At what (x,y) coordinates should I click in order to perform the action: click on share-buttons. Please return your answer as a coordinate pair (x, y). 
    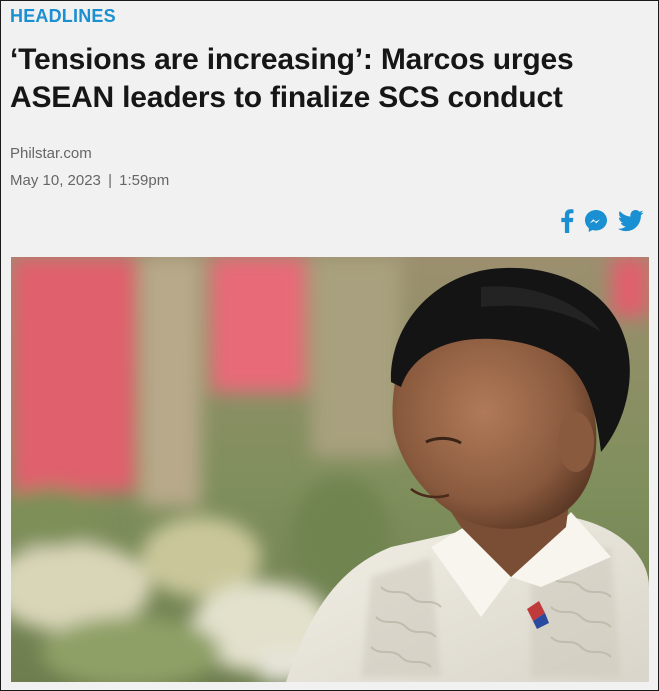
    Looking at the image, I should click on (602, 221).